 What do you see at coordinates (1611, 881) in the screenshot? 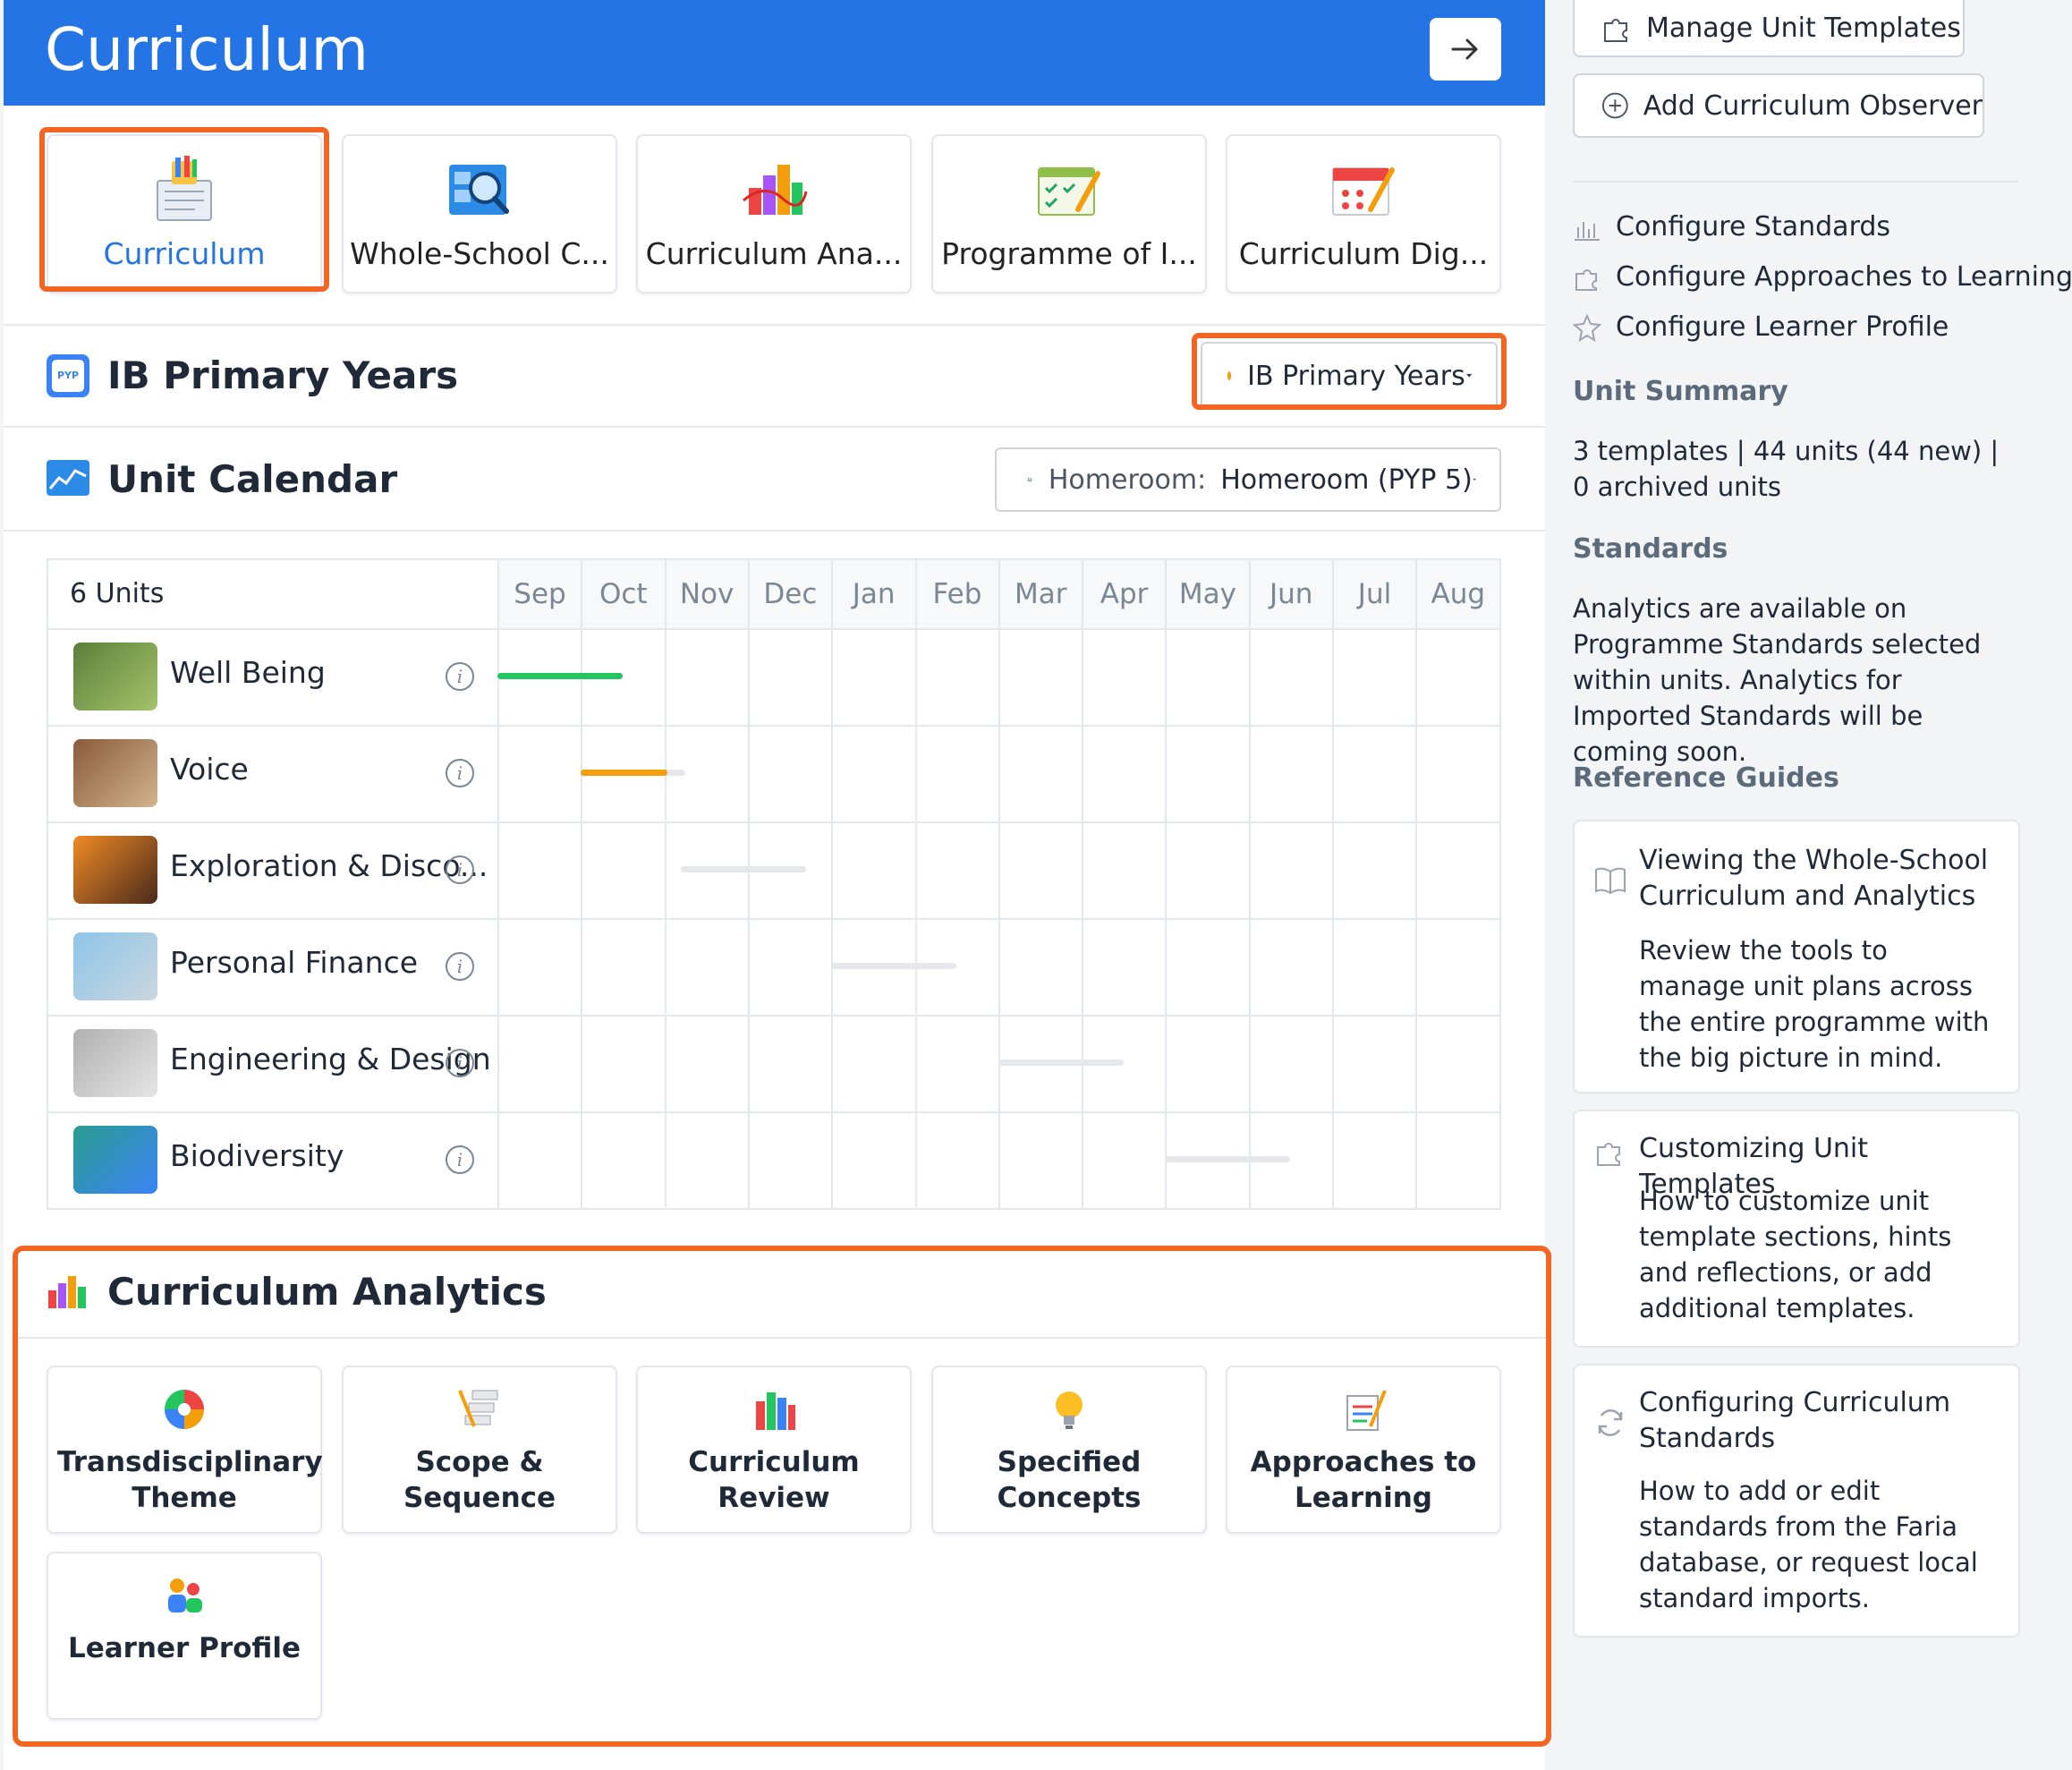
I see `book-icon` at bounding box center [1611, 881].